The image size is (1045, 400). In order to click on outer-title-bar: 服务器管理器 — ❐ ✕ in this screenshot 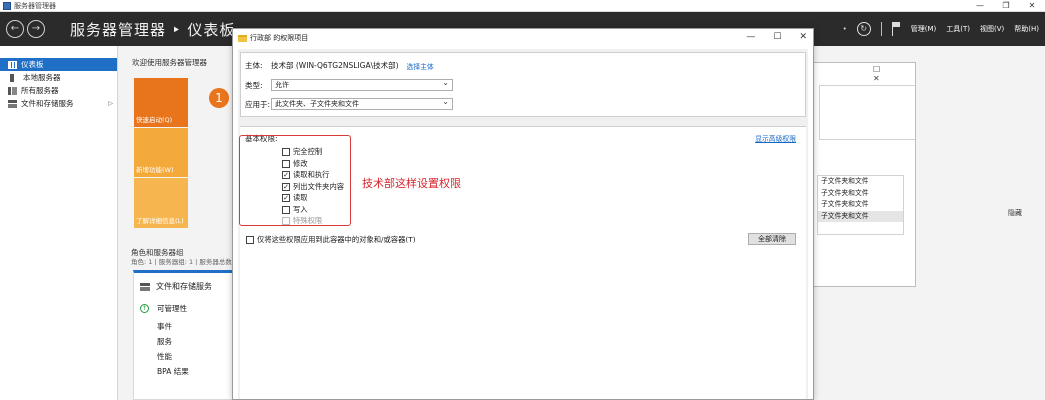, I will do `click(522, 6)`.